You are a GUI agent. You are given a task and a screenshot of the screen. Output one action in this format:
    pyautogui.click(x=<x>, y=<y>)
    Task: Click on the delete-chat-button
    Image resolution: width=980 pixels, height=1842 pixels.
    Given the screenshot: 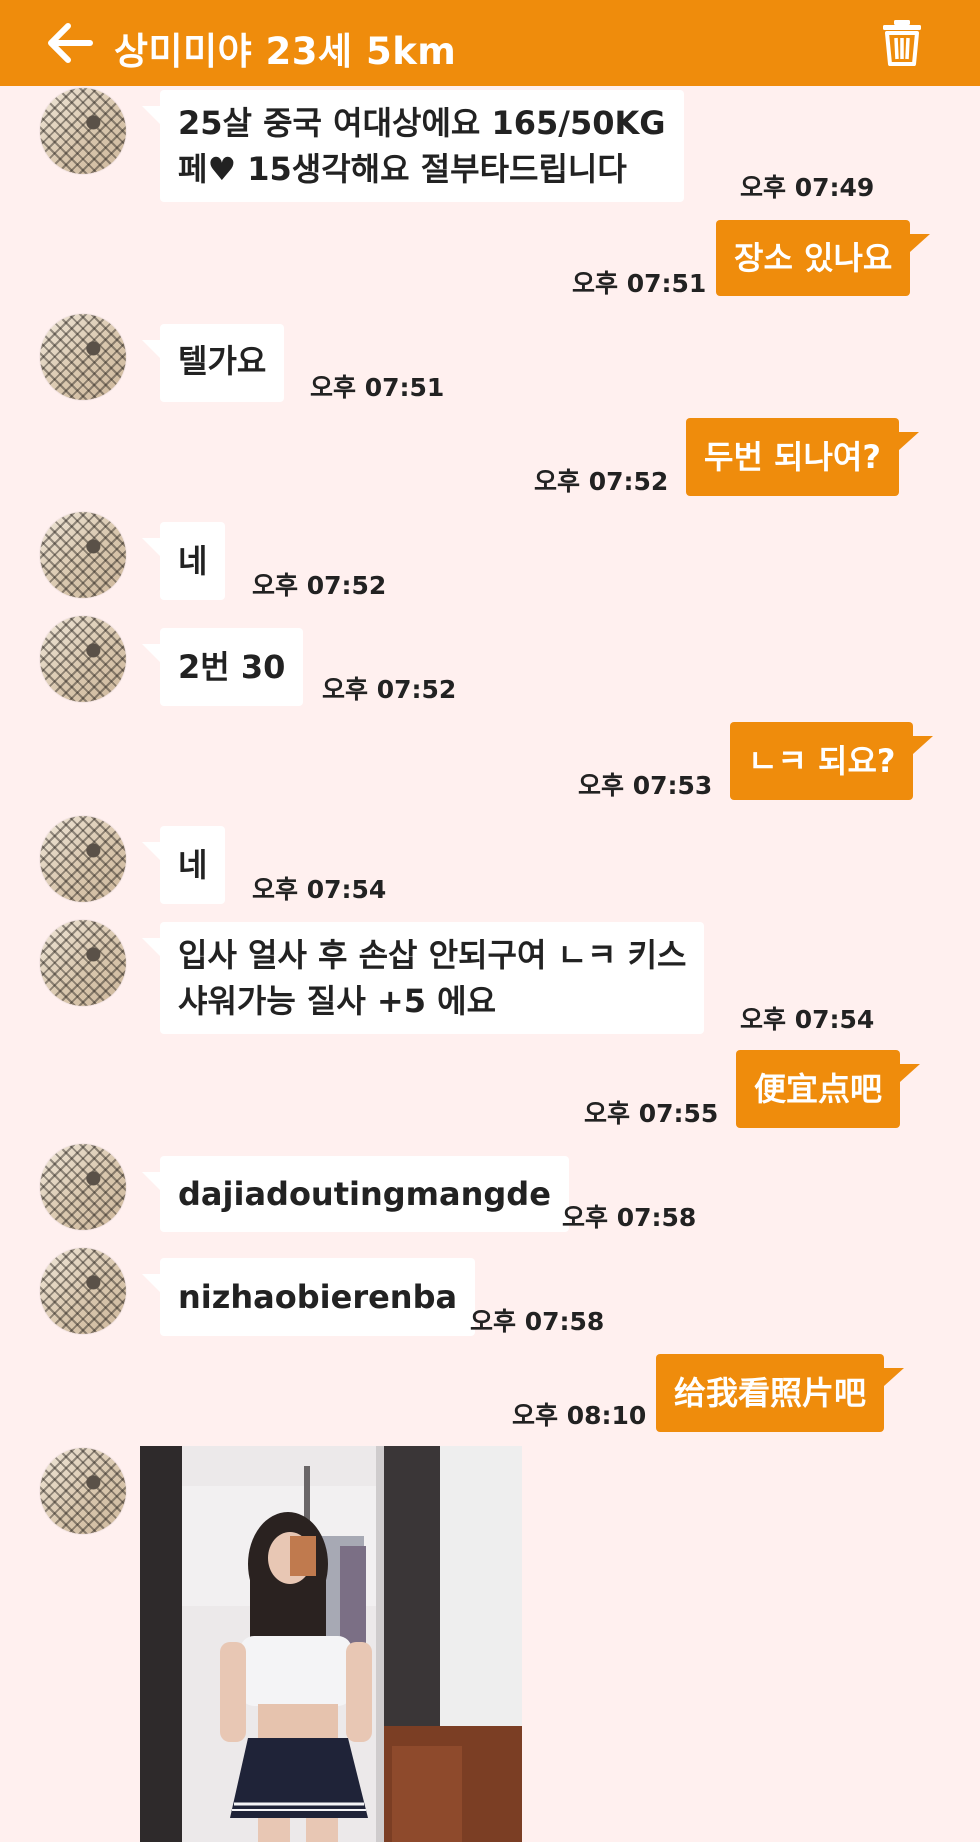 What is the action you would take?
    pyautogui.click(x=902, y=42)
    